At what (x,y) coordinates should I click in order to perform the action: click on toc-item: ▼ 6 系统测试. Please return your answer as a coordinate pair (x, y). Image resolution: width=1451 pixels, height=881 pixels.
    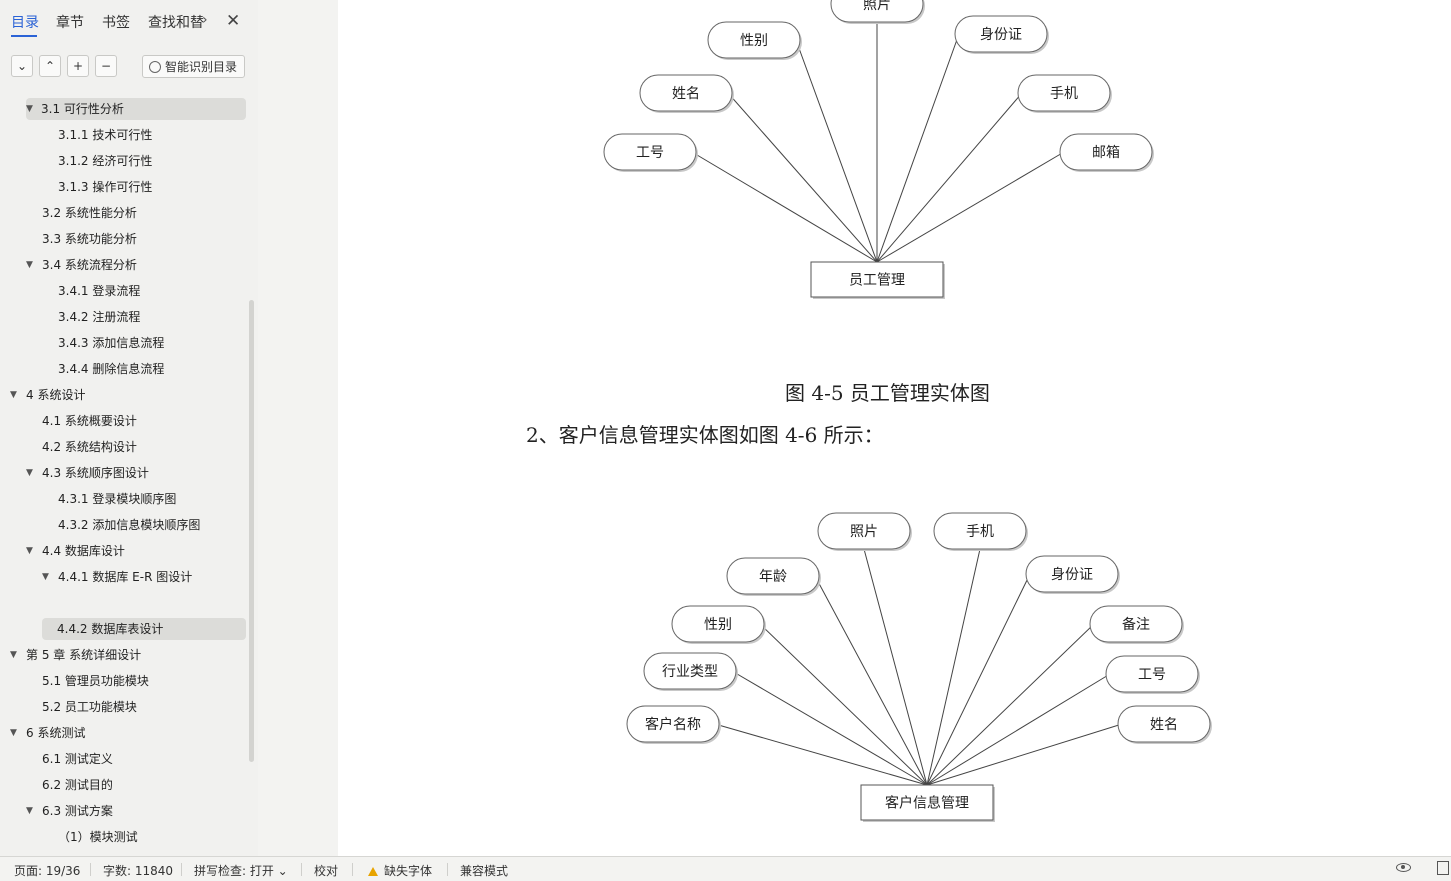
    Looking at the image, I should click on (123, 733).